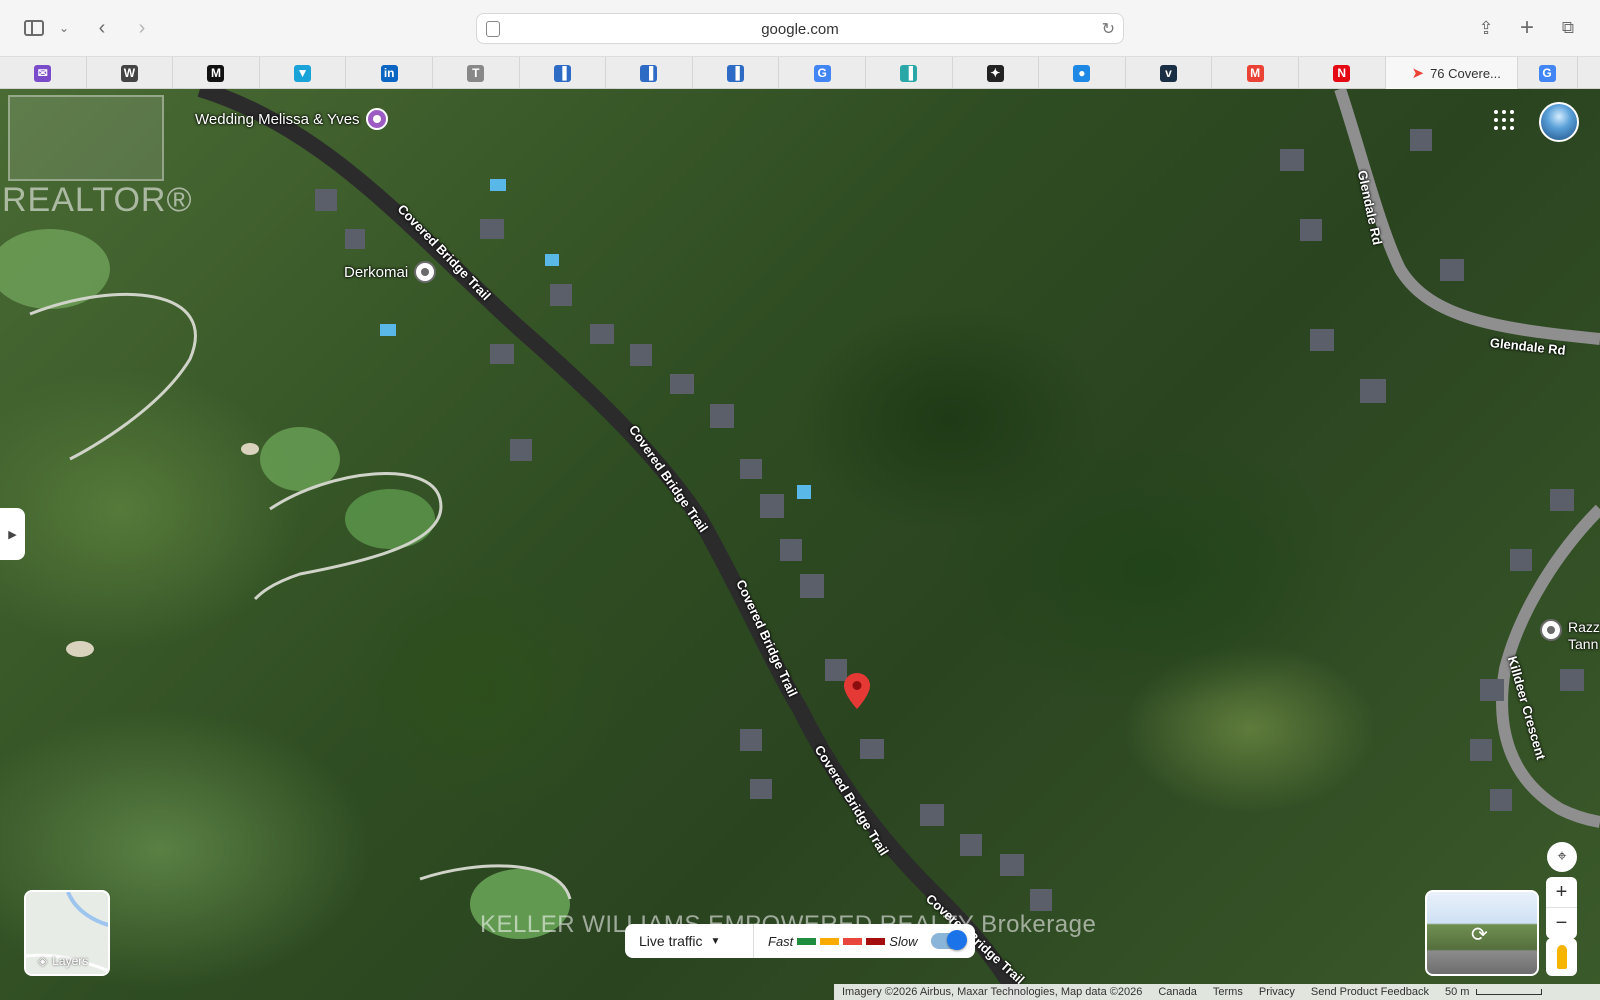 Image resolution: width=1600 pixels, height=1000 pixels. I want to click on sidebar-icon, so click(34, 28).